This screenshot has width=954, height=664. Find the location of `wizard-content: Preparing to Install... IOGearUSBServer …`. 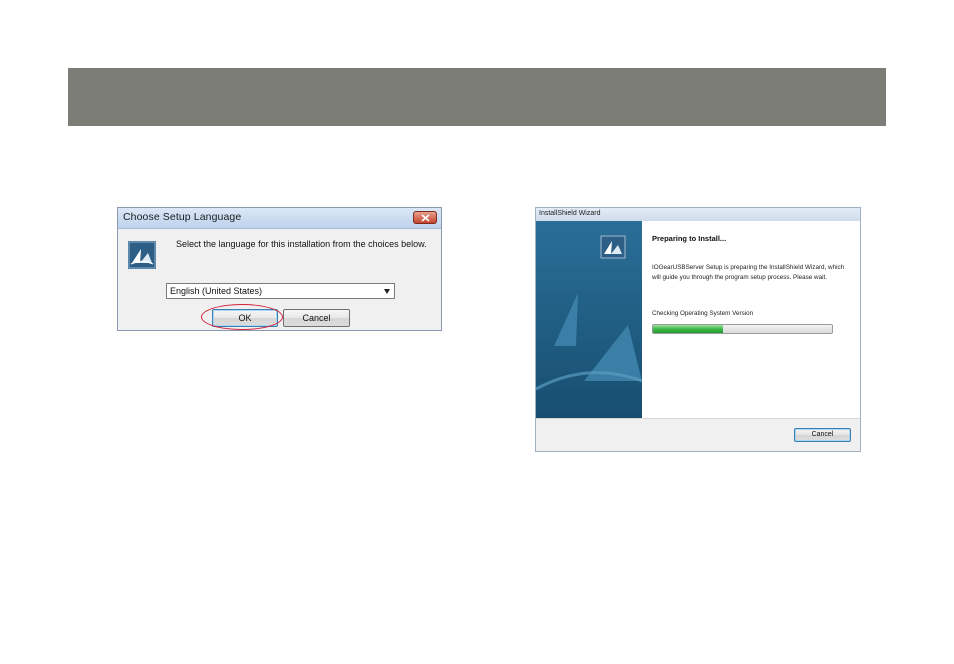

wizard-content: Preparing to Install... IOGearUSBServer … is located at coordinates (730, 319).